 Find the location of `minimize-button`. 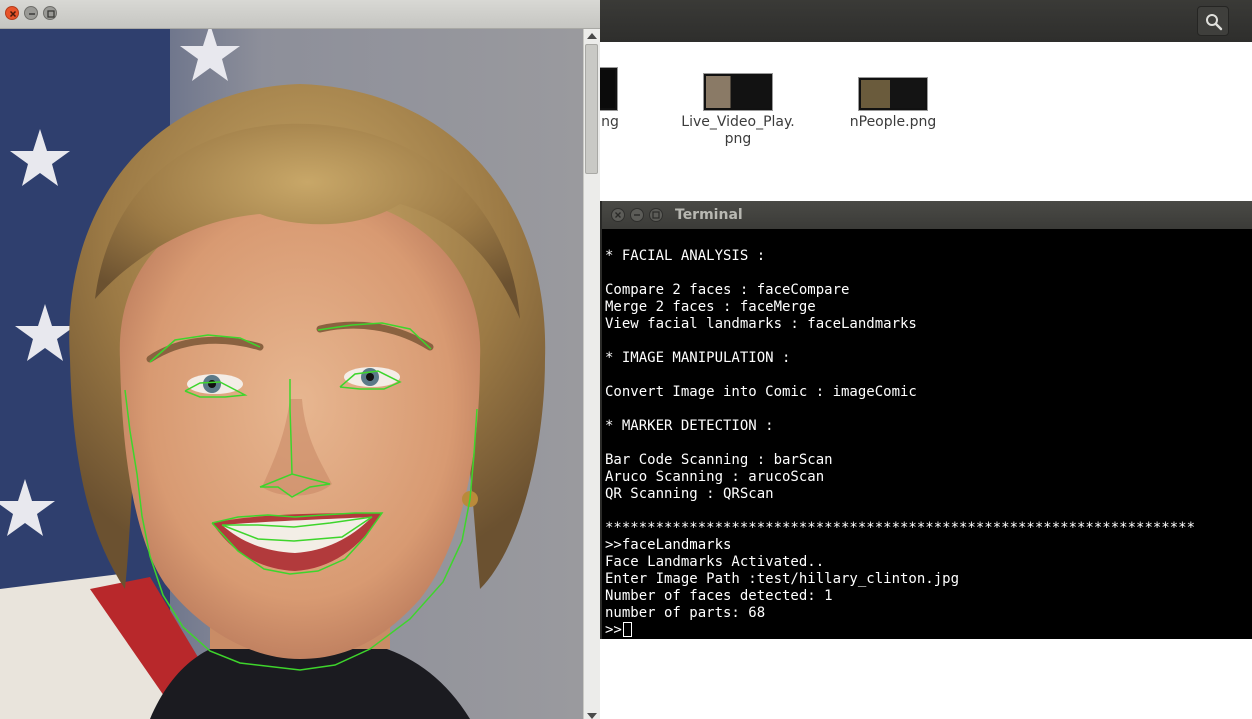

minimize-button is located at coordinates (31, 13).